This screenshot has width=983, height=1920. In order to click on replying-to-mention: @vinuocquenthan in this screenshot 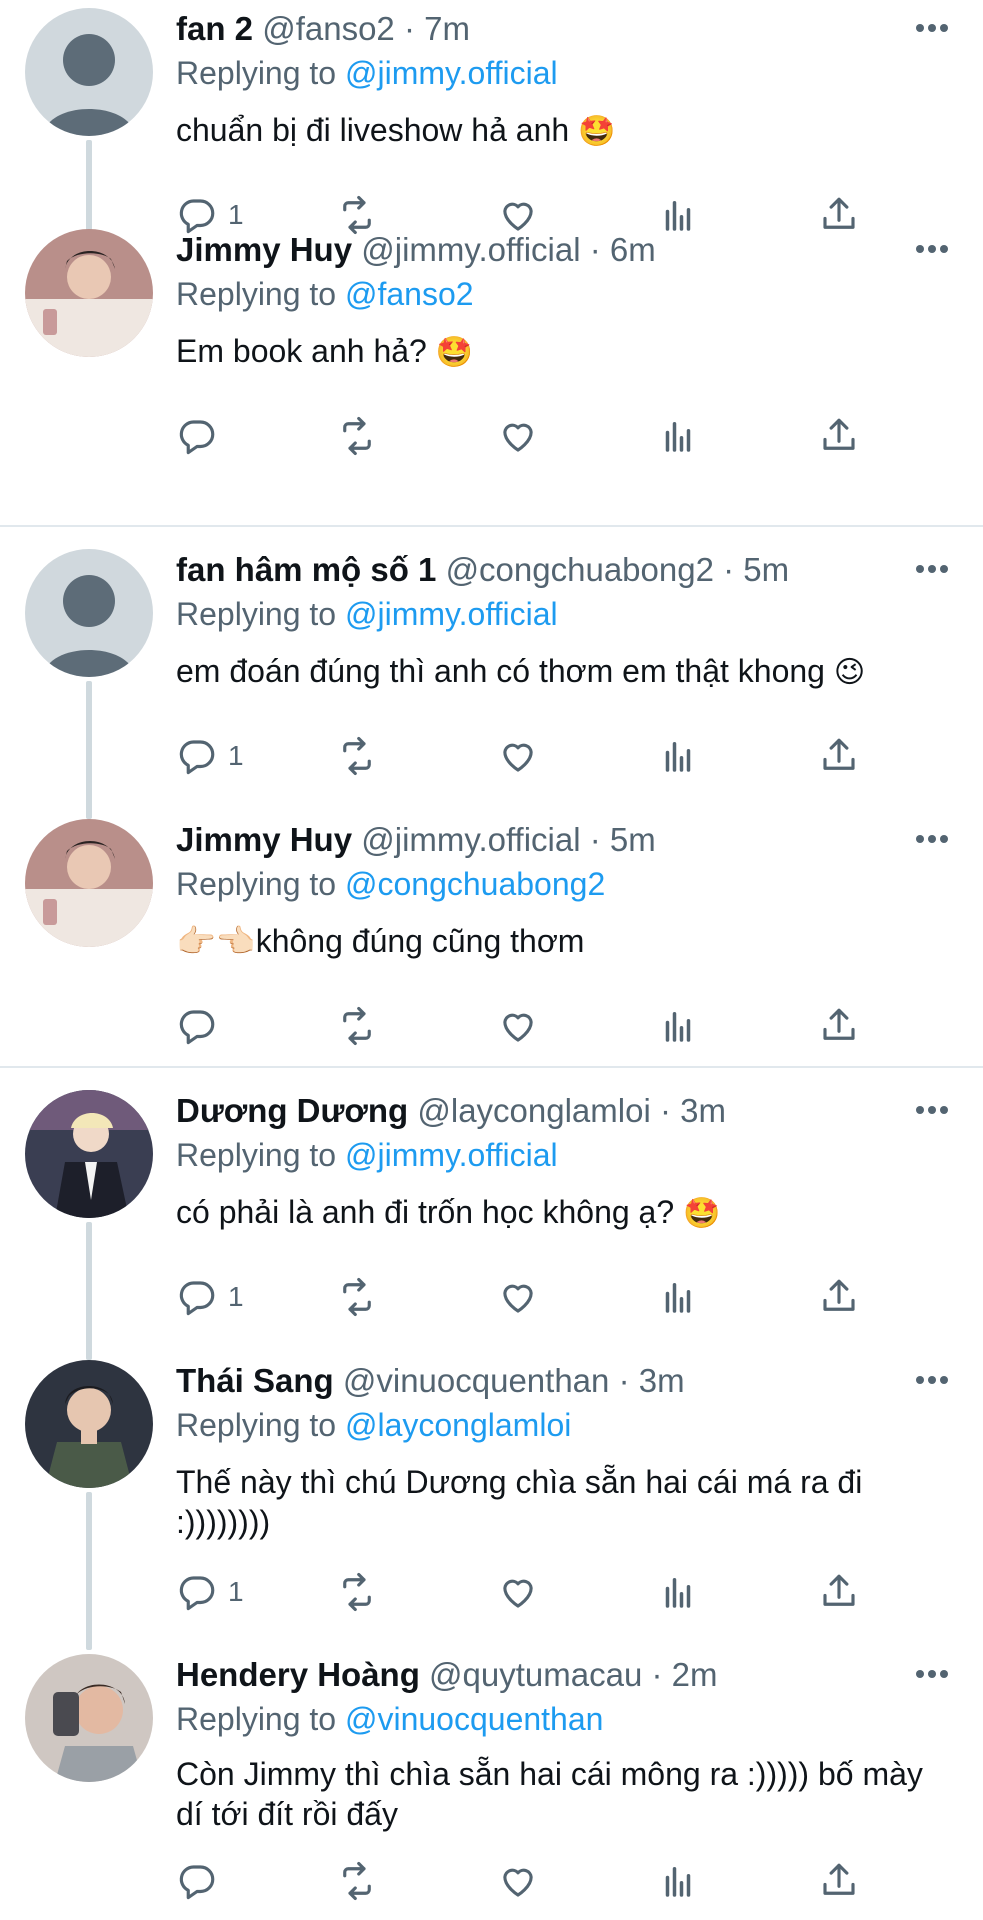, I will do `click(474, 1719)`.